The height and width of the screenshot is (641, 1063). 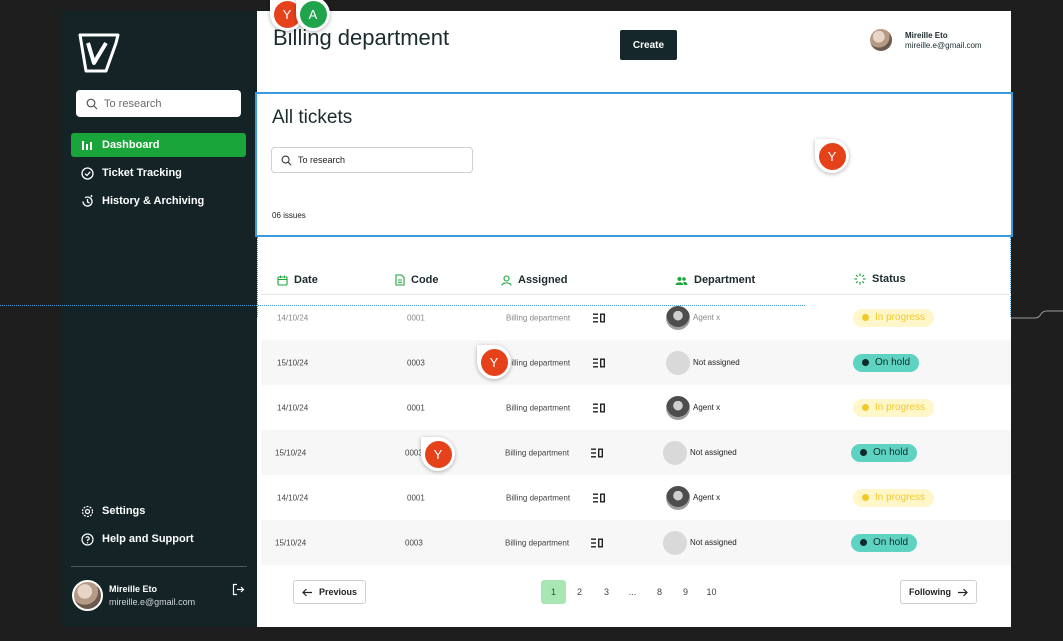 I want to click on check-circle-icon, so click(x=87, y=173).